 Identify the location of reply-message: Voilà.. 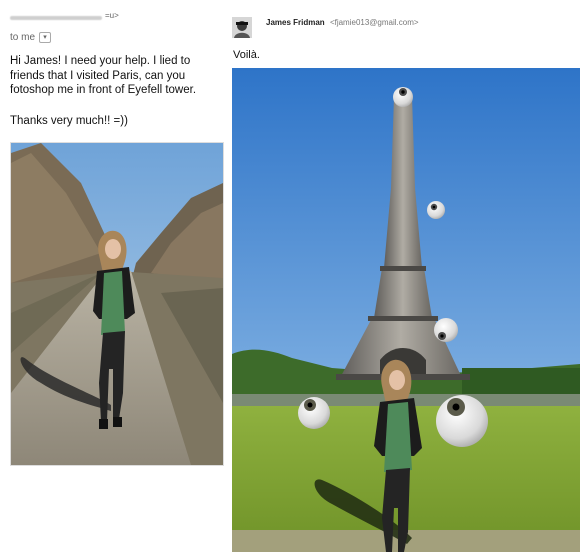
(246, 55).